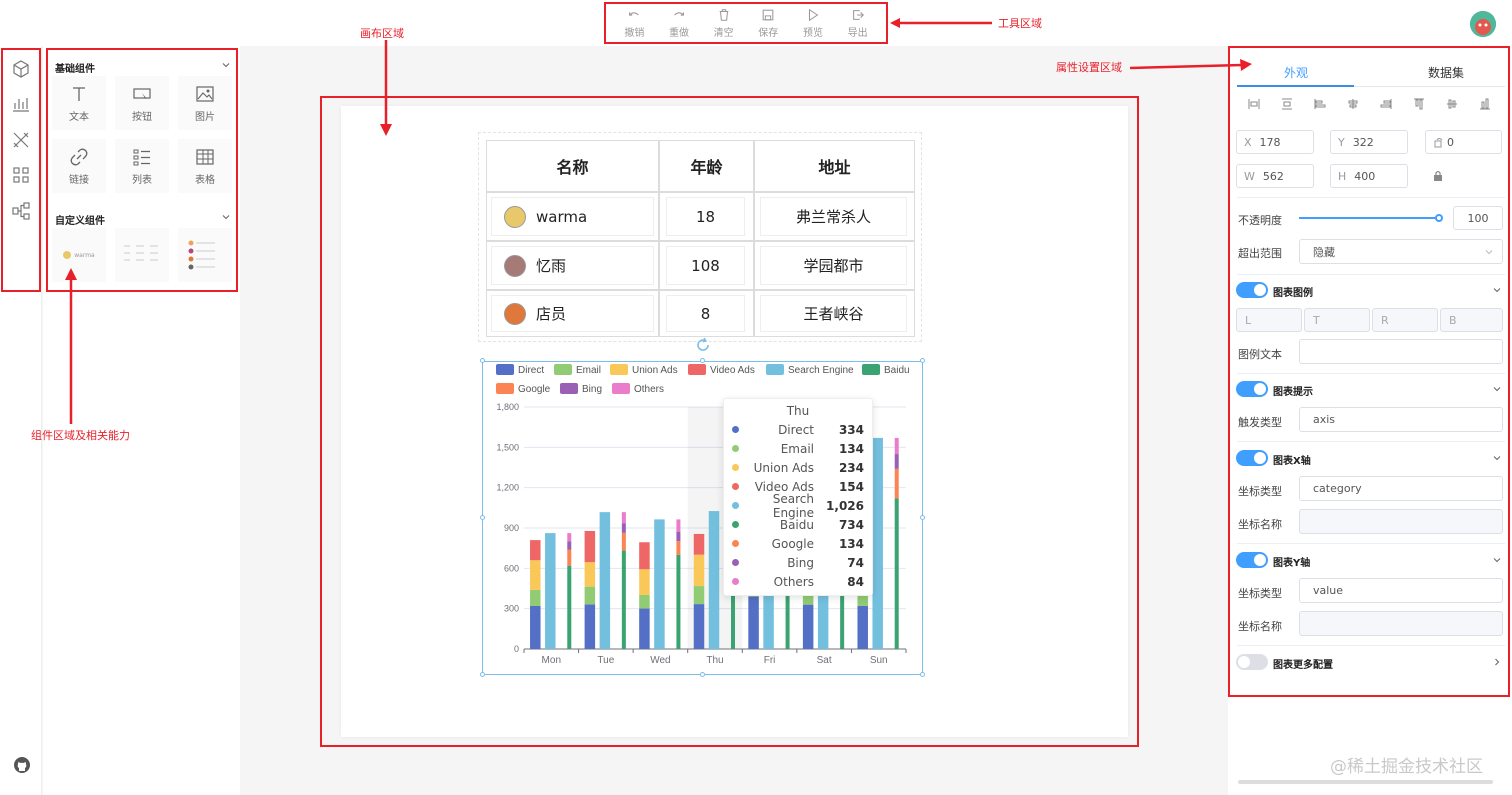 Image resolution: width=1512 pixels, height=795 pixels. Describe the element at coordinates (1497, 662) in the screenshot. I see `chevron-right-icon` at that location.